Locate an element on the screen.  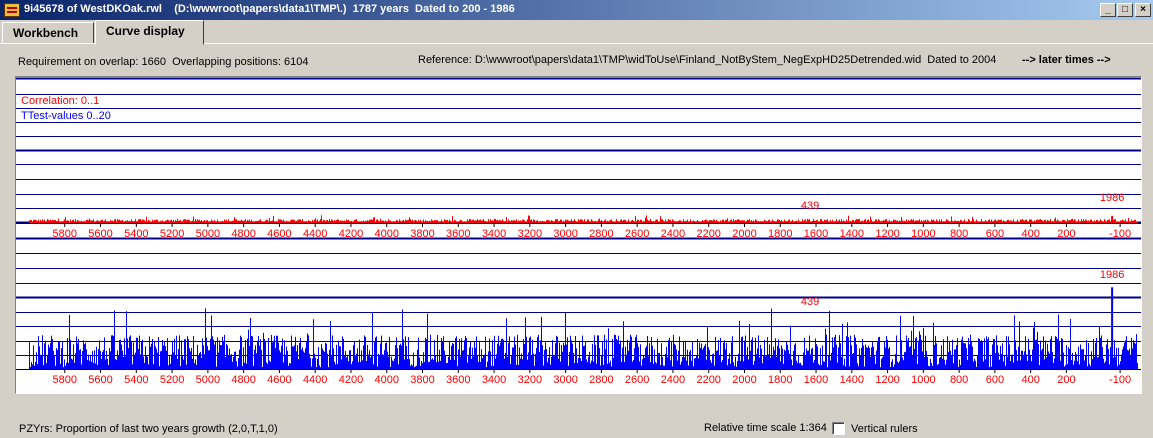
close-button: × is located at coordinates (1143, 10).